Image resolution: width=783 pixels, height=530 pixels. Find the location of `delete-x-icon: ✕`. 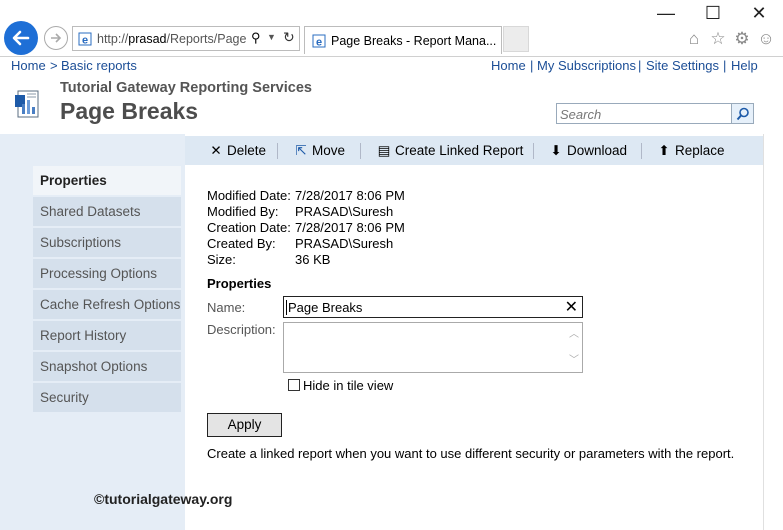

delete-x-icon: ✕ is located at coordinates (216, 150).